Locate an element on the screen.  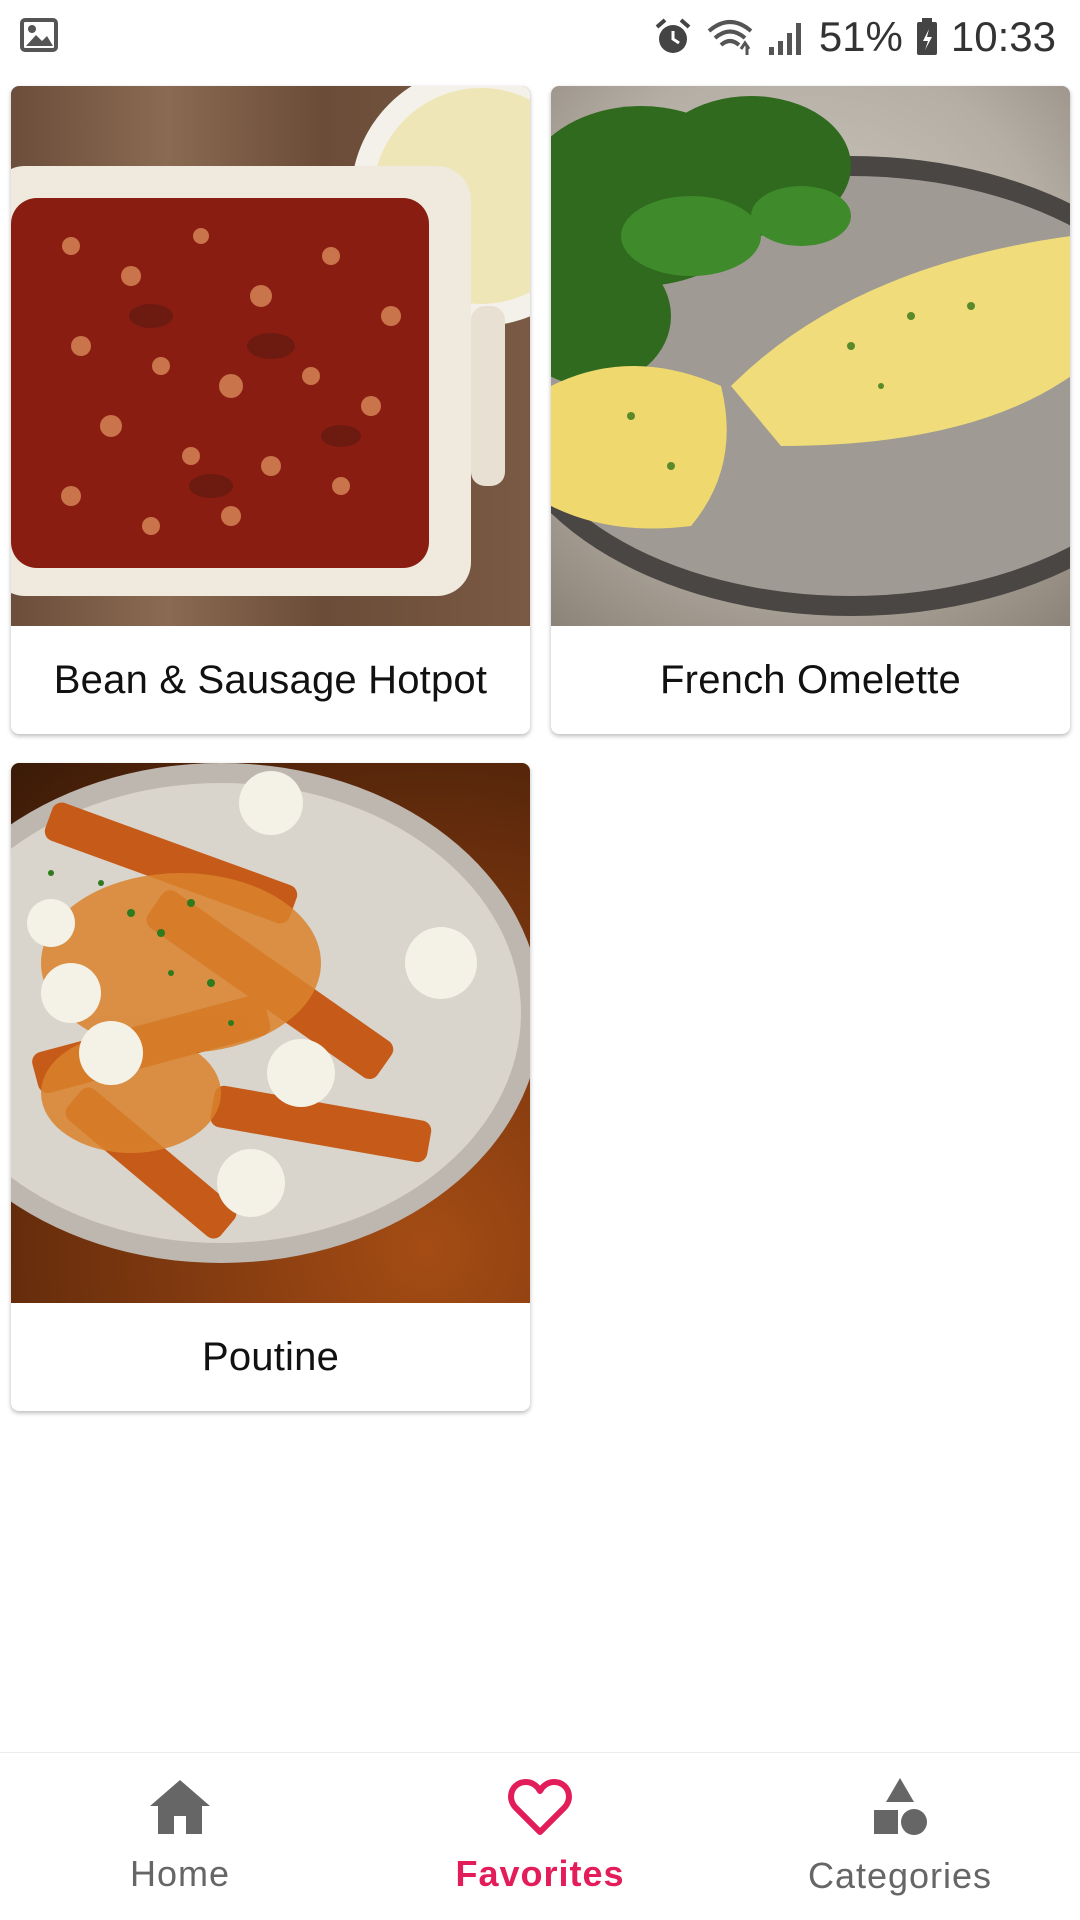
nav-favorites: Favorites is located at coordinates (540, 1836).